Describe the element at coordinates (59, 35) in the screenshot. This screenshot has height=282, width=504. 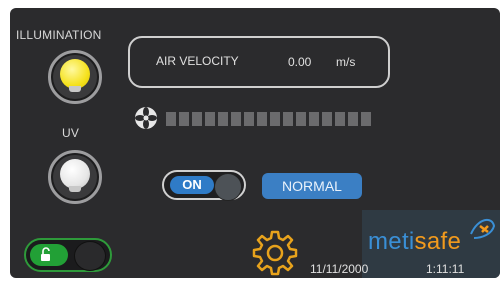
I see `illumination-label: ILLUMINATION` at that location.